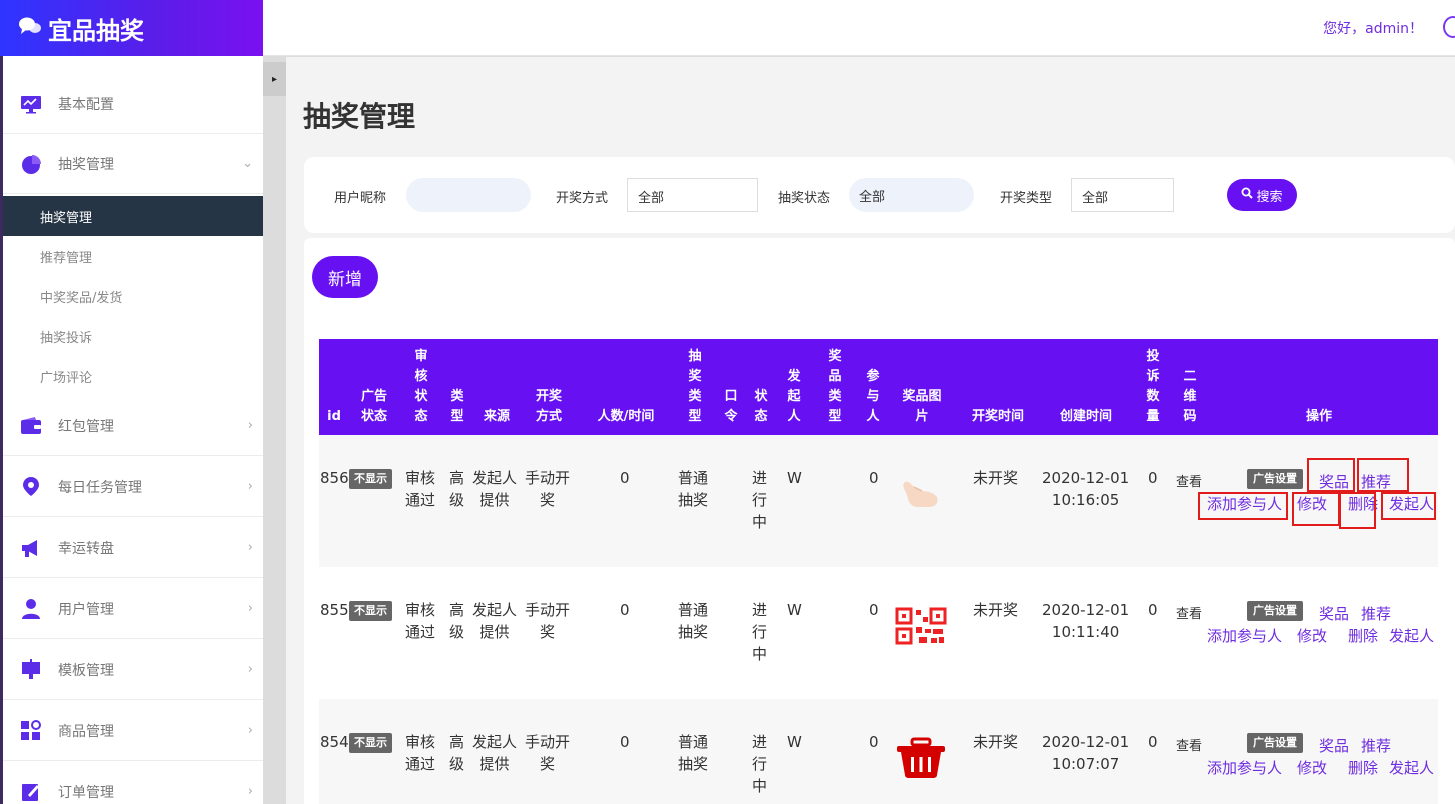 The image size is (1455, 804). What do you see at coordinates (334, 478) in the screenshot?
I see `cell-id: 856` at bounding box center [334, 478].